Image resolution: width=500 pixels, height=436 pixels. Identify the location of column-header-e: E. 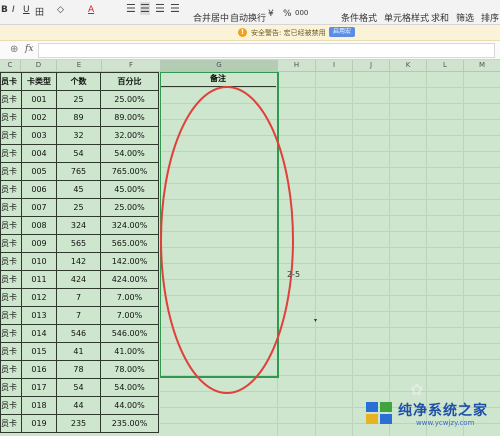
(79, 65).